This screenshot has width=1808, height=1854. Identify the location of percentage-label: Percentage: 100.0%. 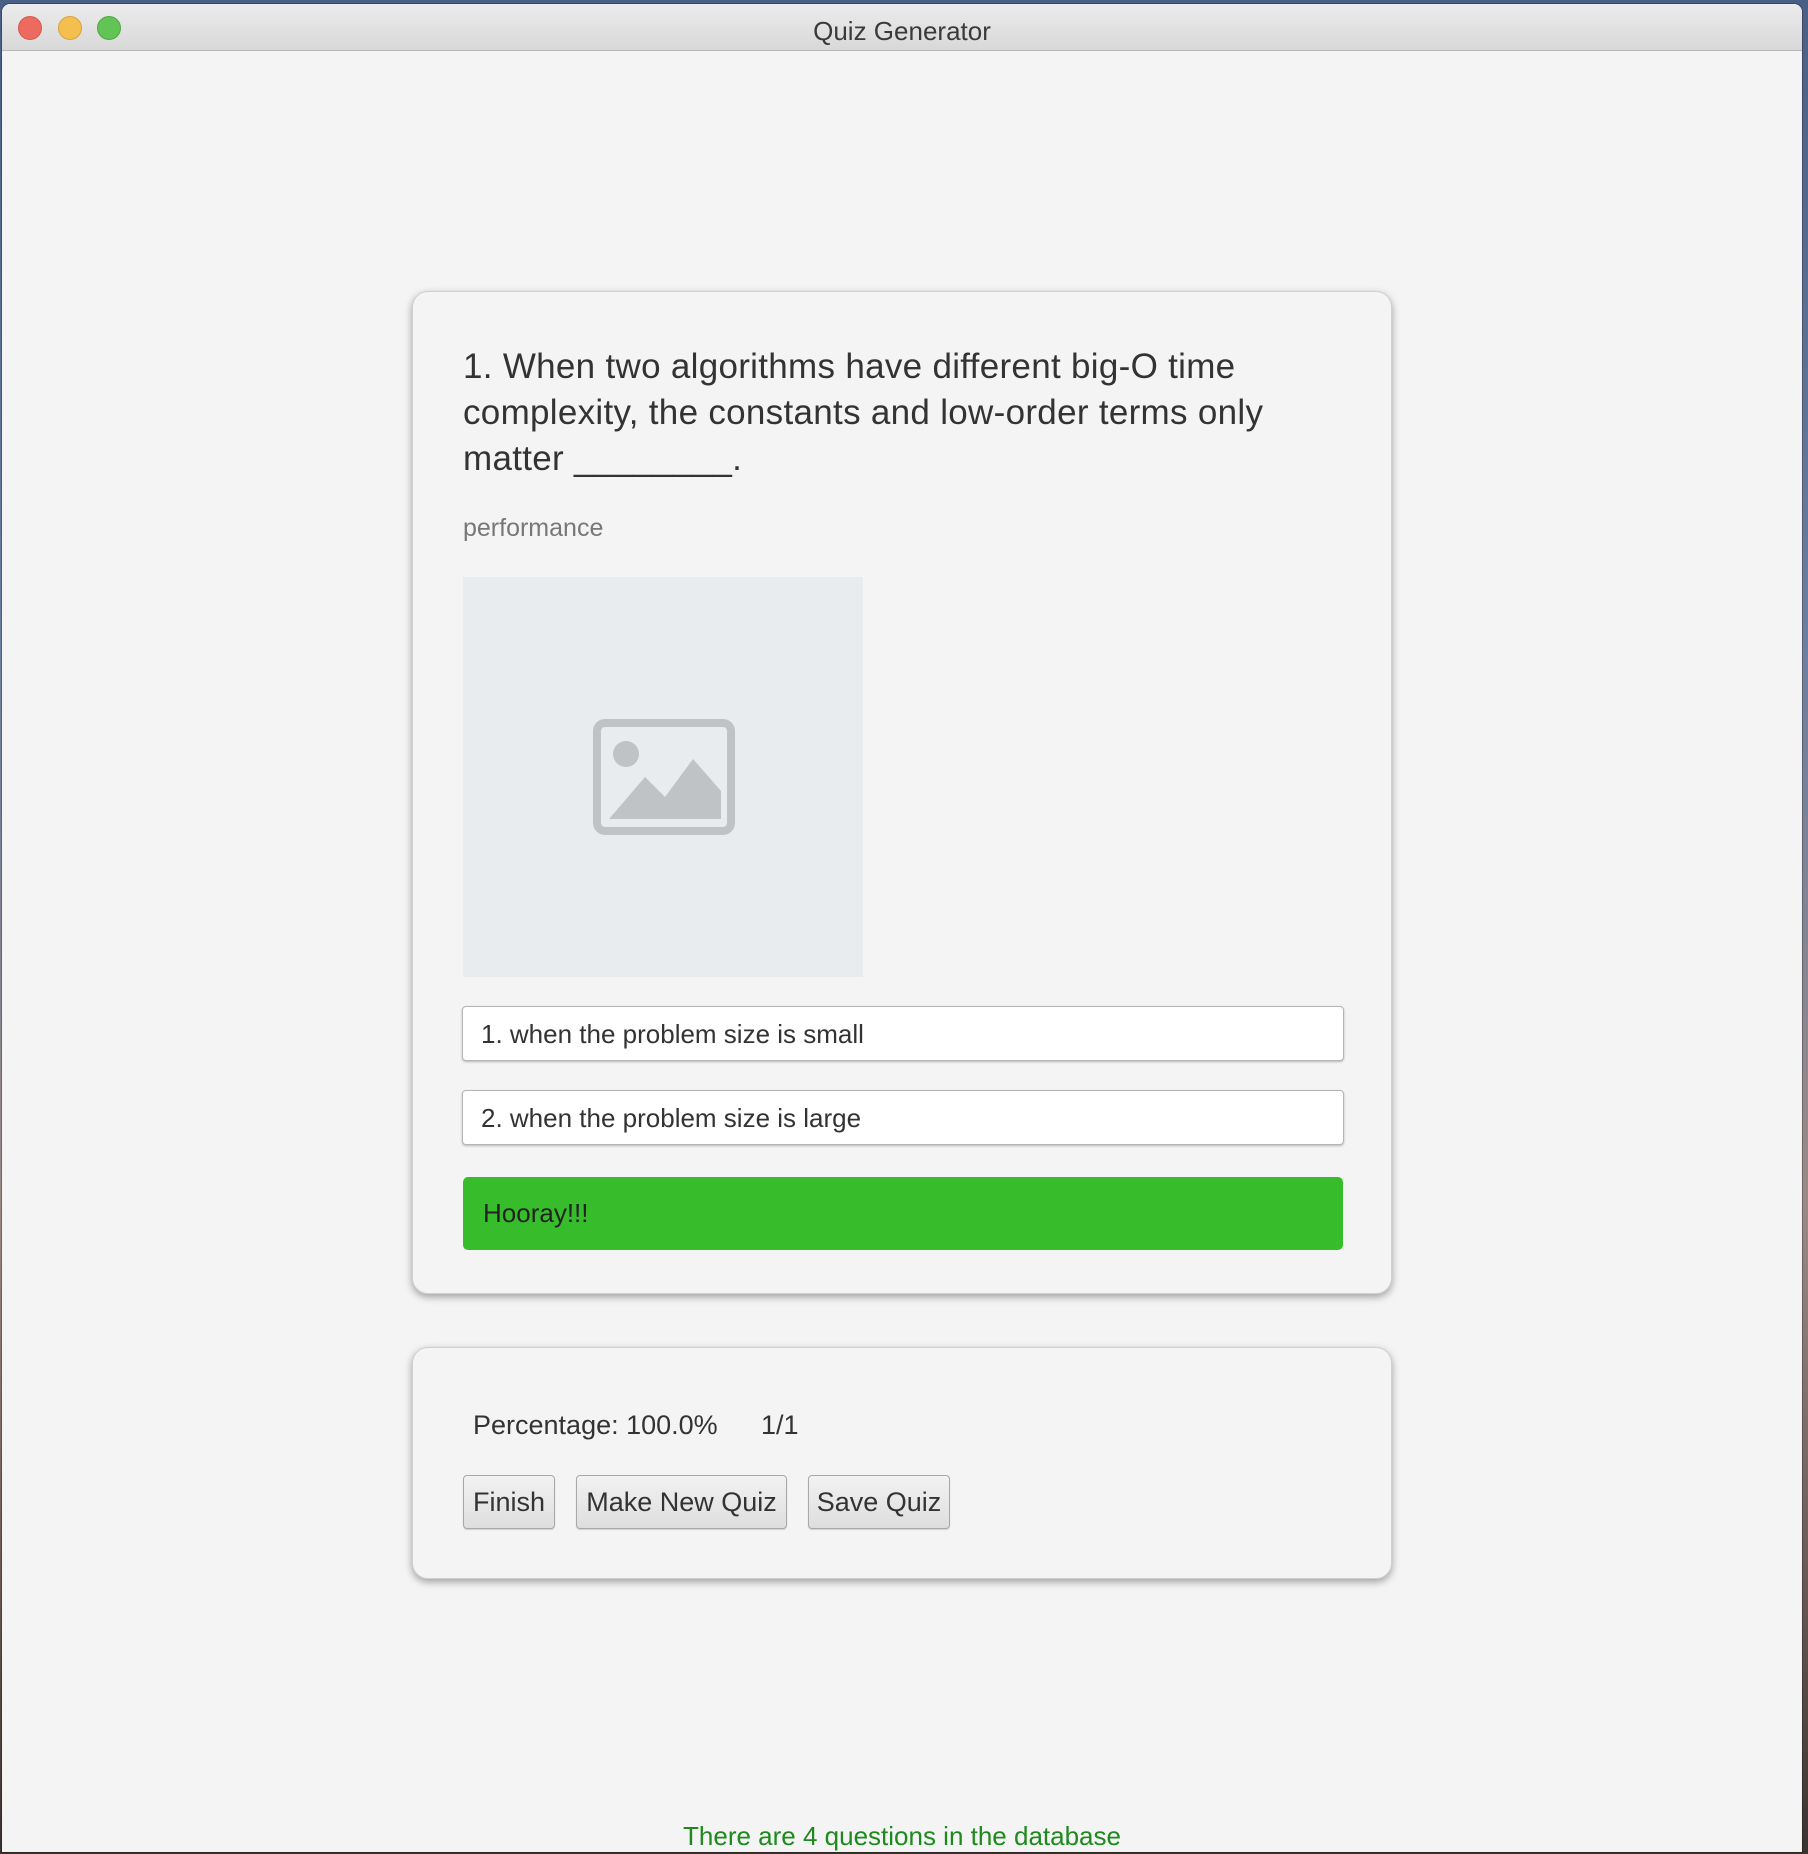
(595, 1425).